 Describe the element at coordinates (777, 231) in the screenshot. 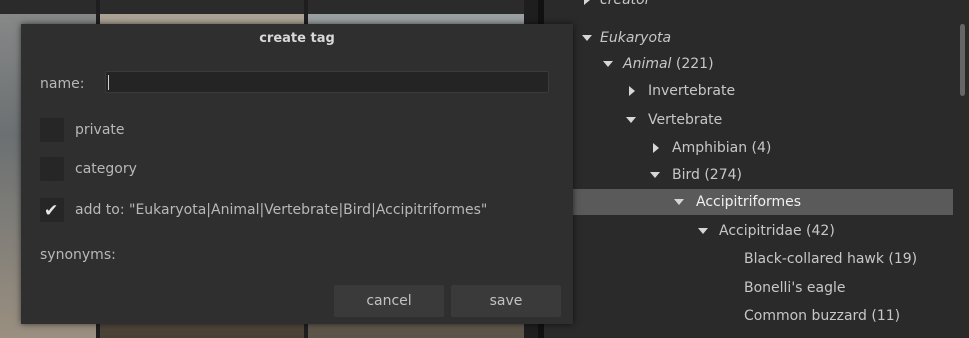

I see `tree-row-label: Accipitridae (42)` at that location.